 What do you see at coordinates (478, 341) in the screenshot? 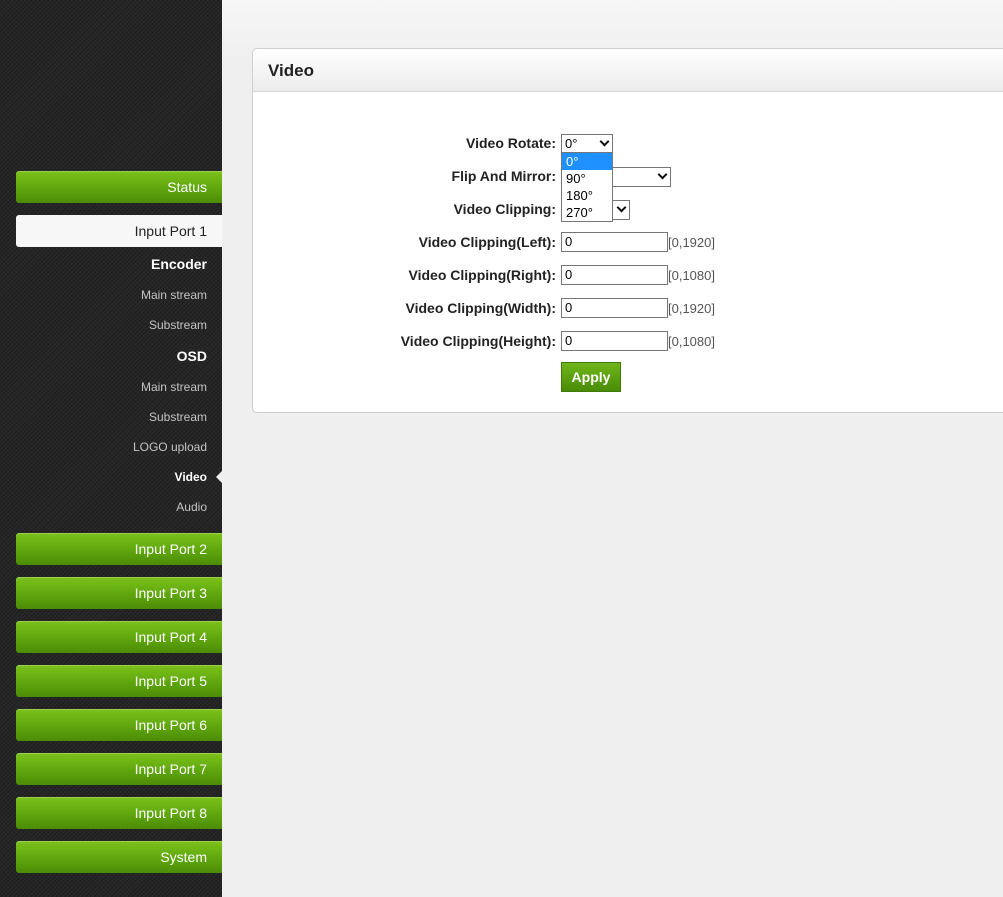
I see `clipping-height-label: Video Clipping(Height):` at bounding box center [478, 341].